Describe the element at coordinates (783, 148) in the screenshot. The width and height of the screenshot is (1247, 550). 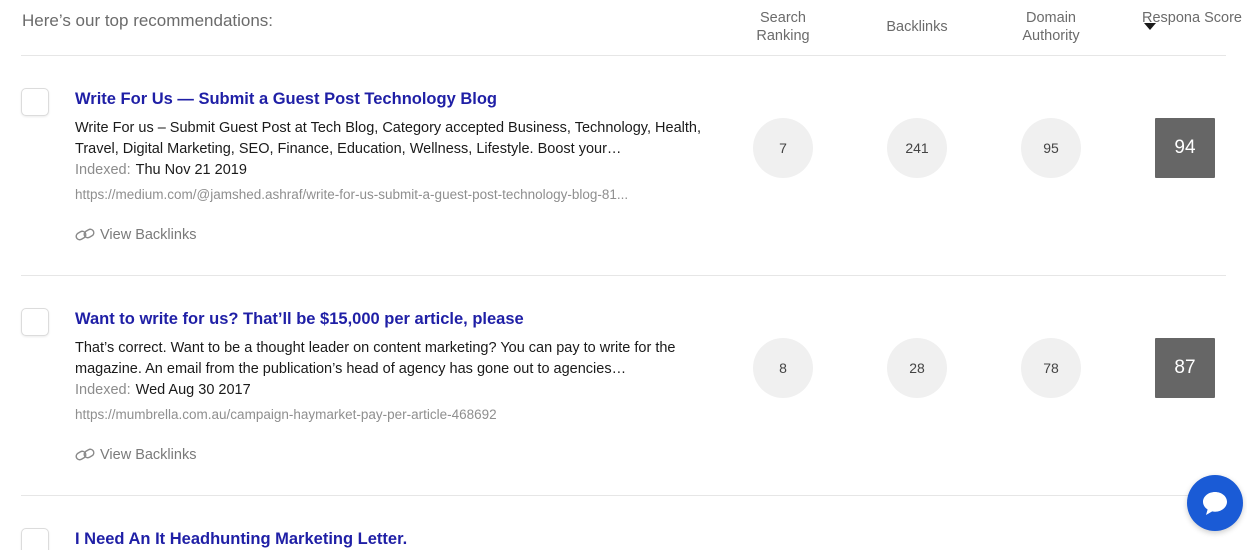
I see `search-ranking-value: 7` at that location.